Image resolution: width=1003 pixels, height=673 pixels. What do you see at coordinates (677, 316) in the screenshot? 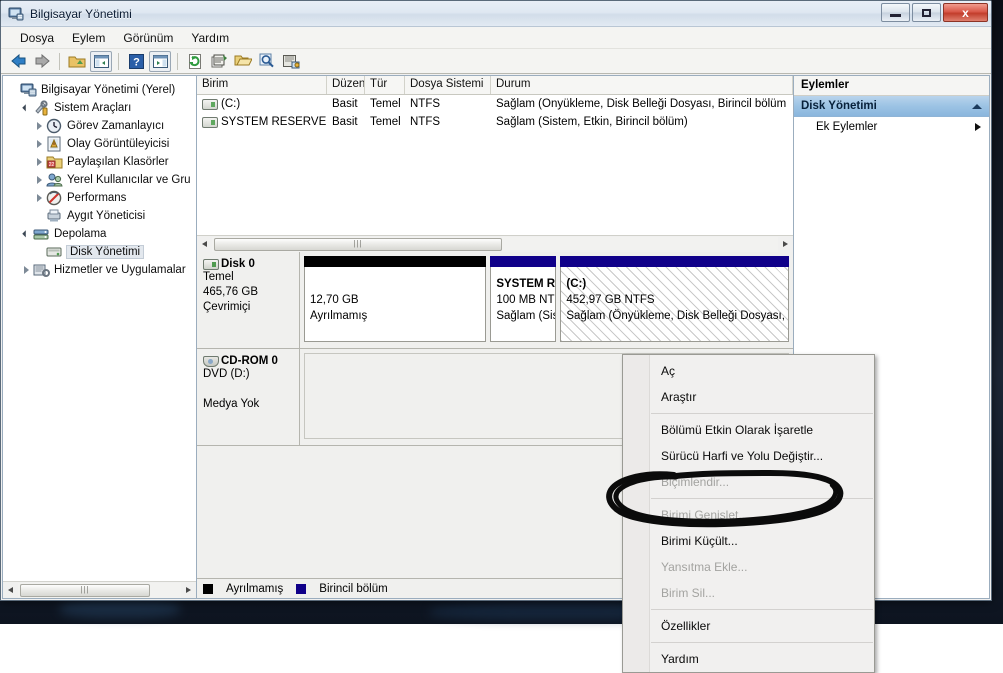
I see `partition-detail-line: Sağlam (Önyükleme, Disk Belleği Dosyası,` at bounding box center [677, 316].